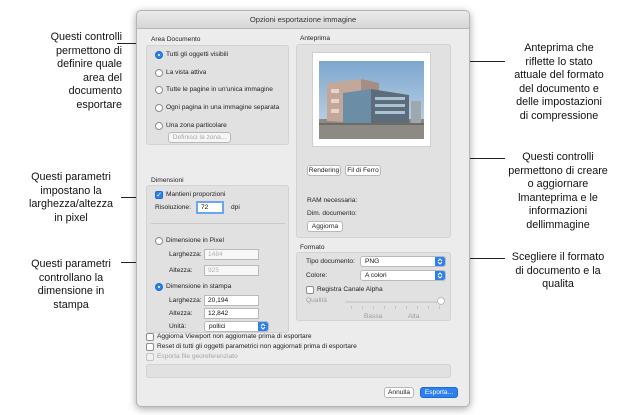  Describe the element at coordinates (178, 326) in the screenshot. I see `units-label: Unità:` at that location.